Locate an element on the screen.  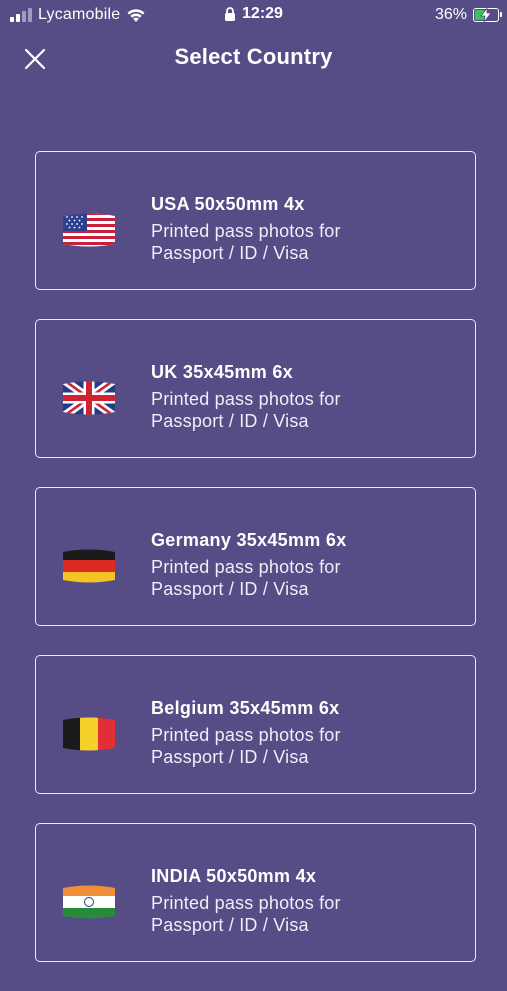
card-title: Germany 35x45mm 6x is located at coordinates (249, 540).